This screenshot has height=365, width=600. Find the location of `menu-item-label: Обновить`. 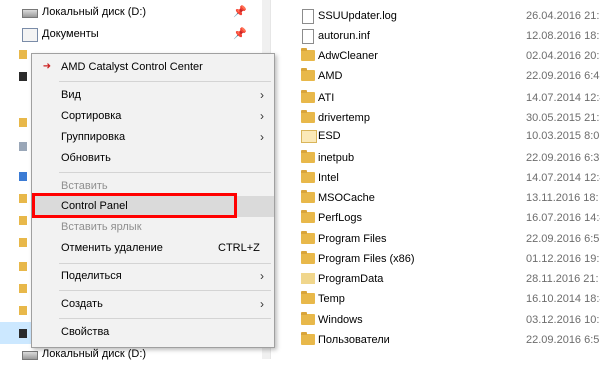

menu-item-label: Обновить is located at coordinates (86, 158).